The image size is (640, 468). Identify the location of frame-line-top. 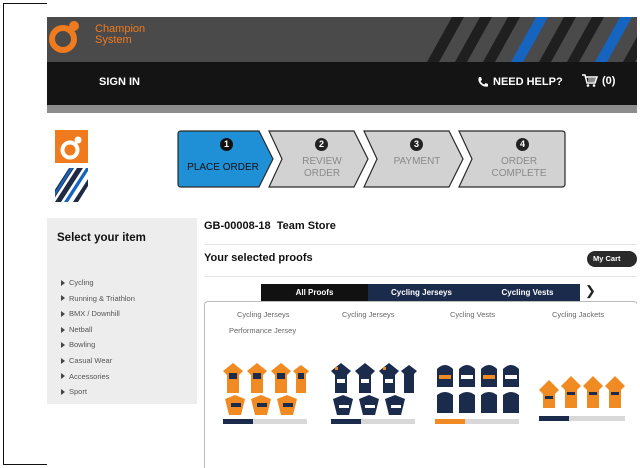
(25, 3).